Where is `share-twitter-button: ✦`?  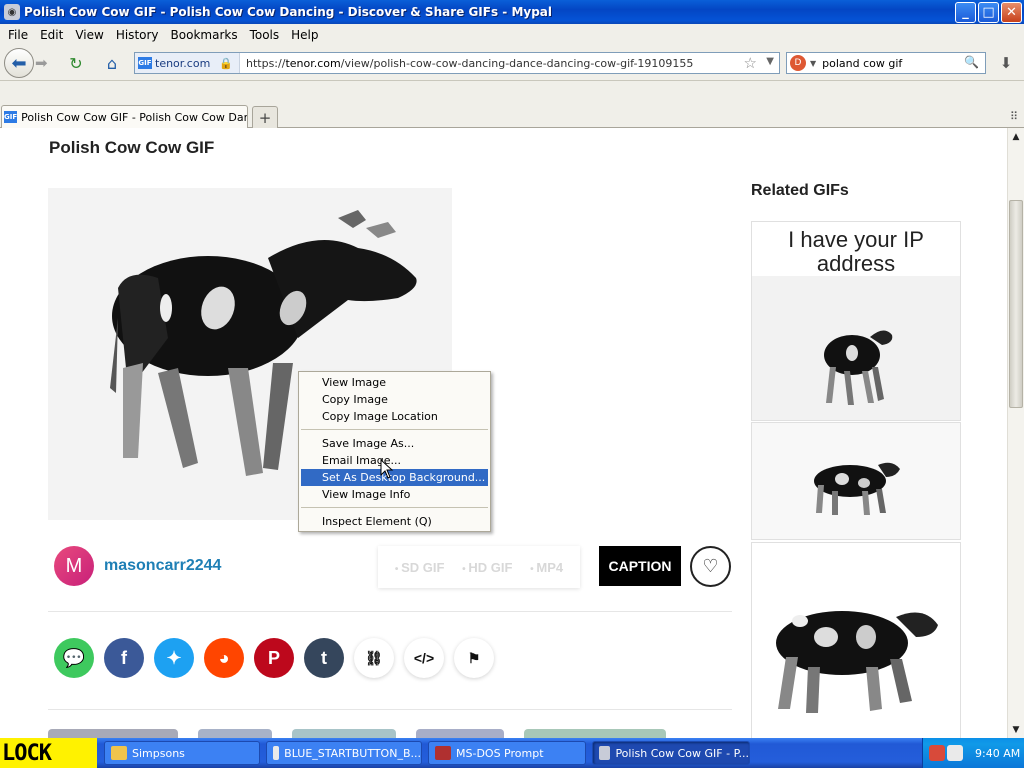 share-twitter-button: ✦ is located at coordinates (174, 658).